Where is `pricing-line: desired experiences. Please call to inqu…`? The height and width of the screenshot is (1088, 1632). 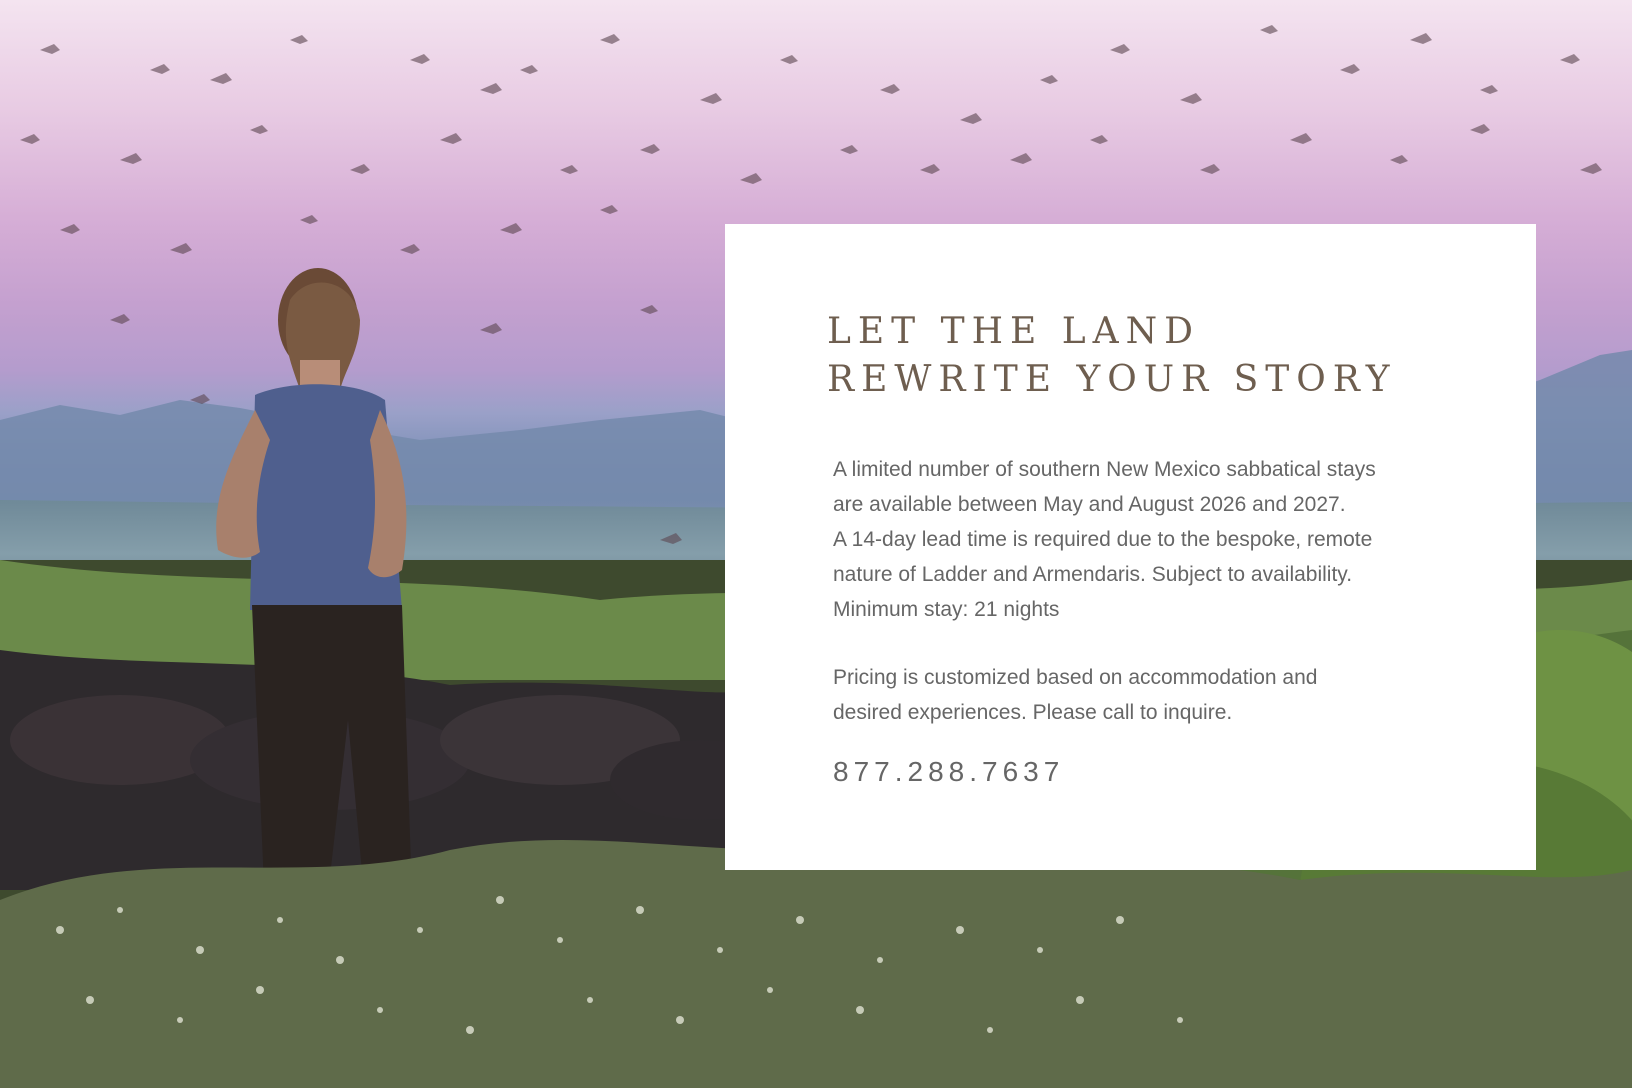
pricing-line: desired experiences. Please call to inqu… is located at coordinates (1033, 712).